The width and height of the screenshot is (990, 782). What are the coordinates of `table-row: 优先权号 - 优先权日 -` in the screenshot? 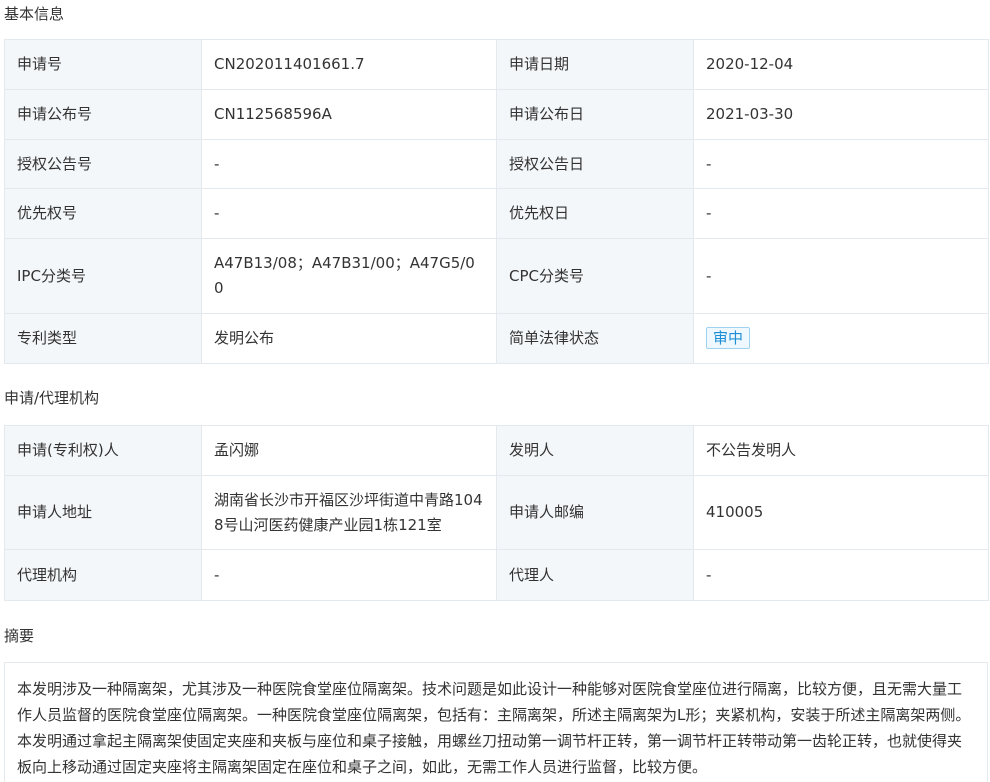 It's located at (496, 213).